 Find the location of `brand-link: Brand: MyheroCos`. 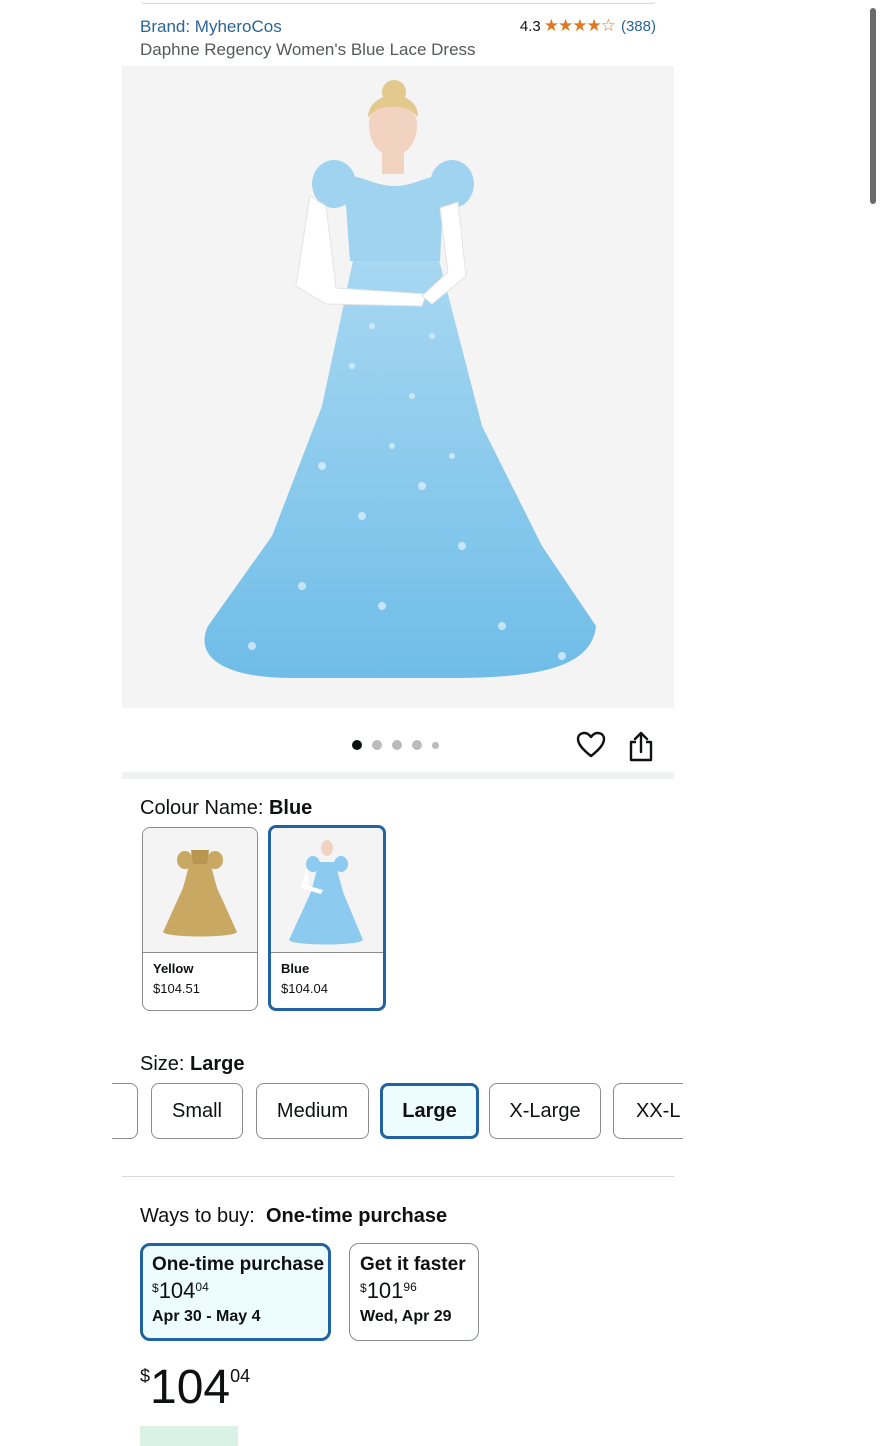

brand-link: Brand: MyheroCos is located at coordinates (211, 27).